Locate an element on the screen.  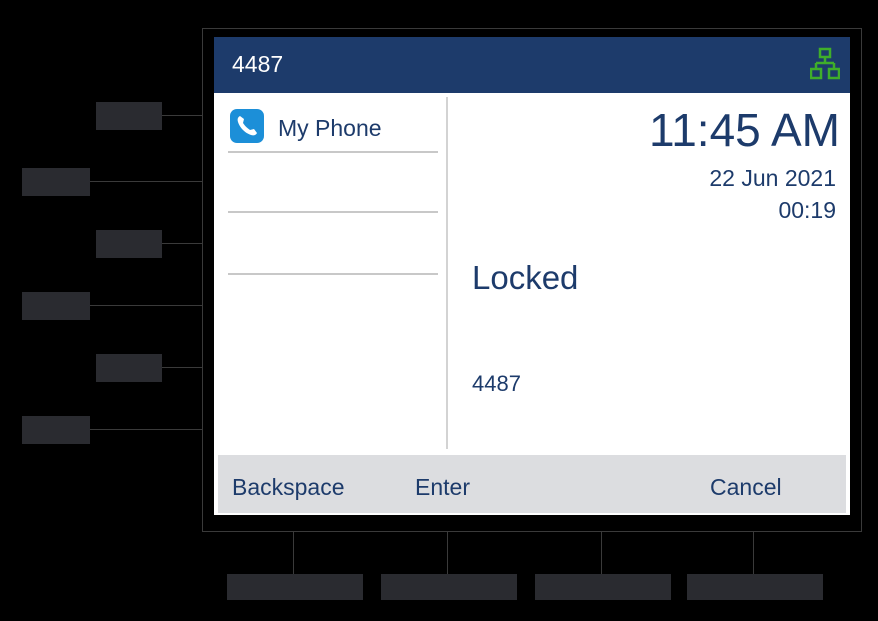
phone-icon is located at coordinates (247, 126).